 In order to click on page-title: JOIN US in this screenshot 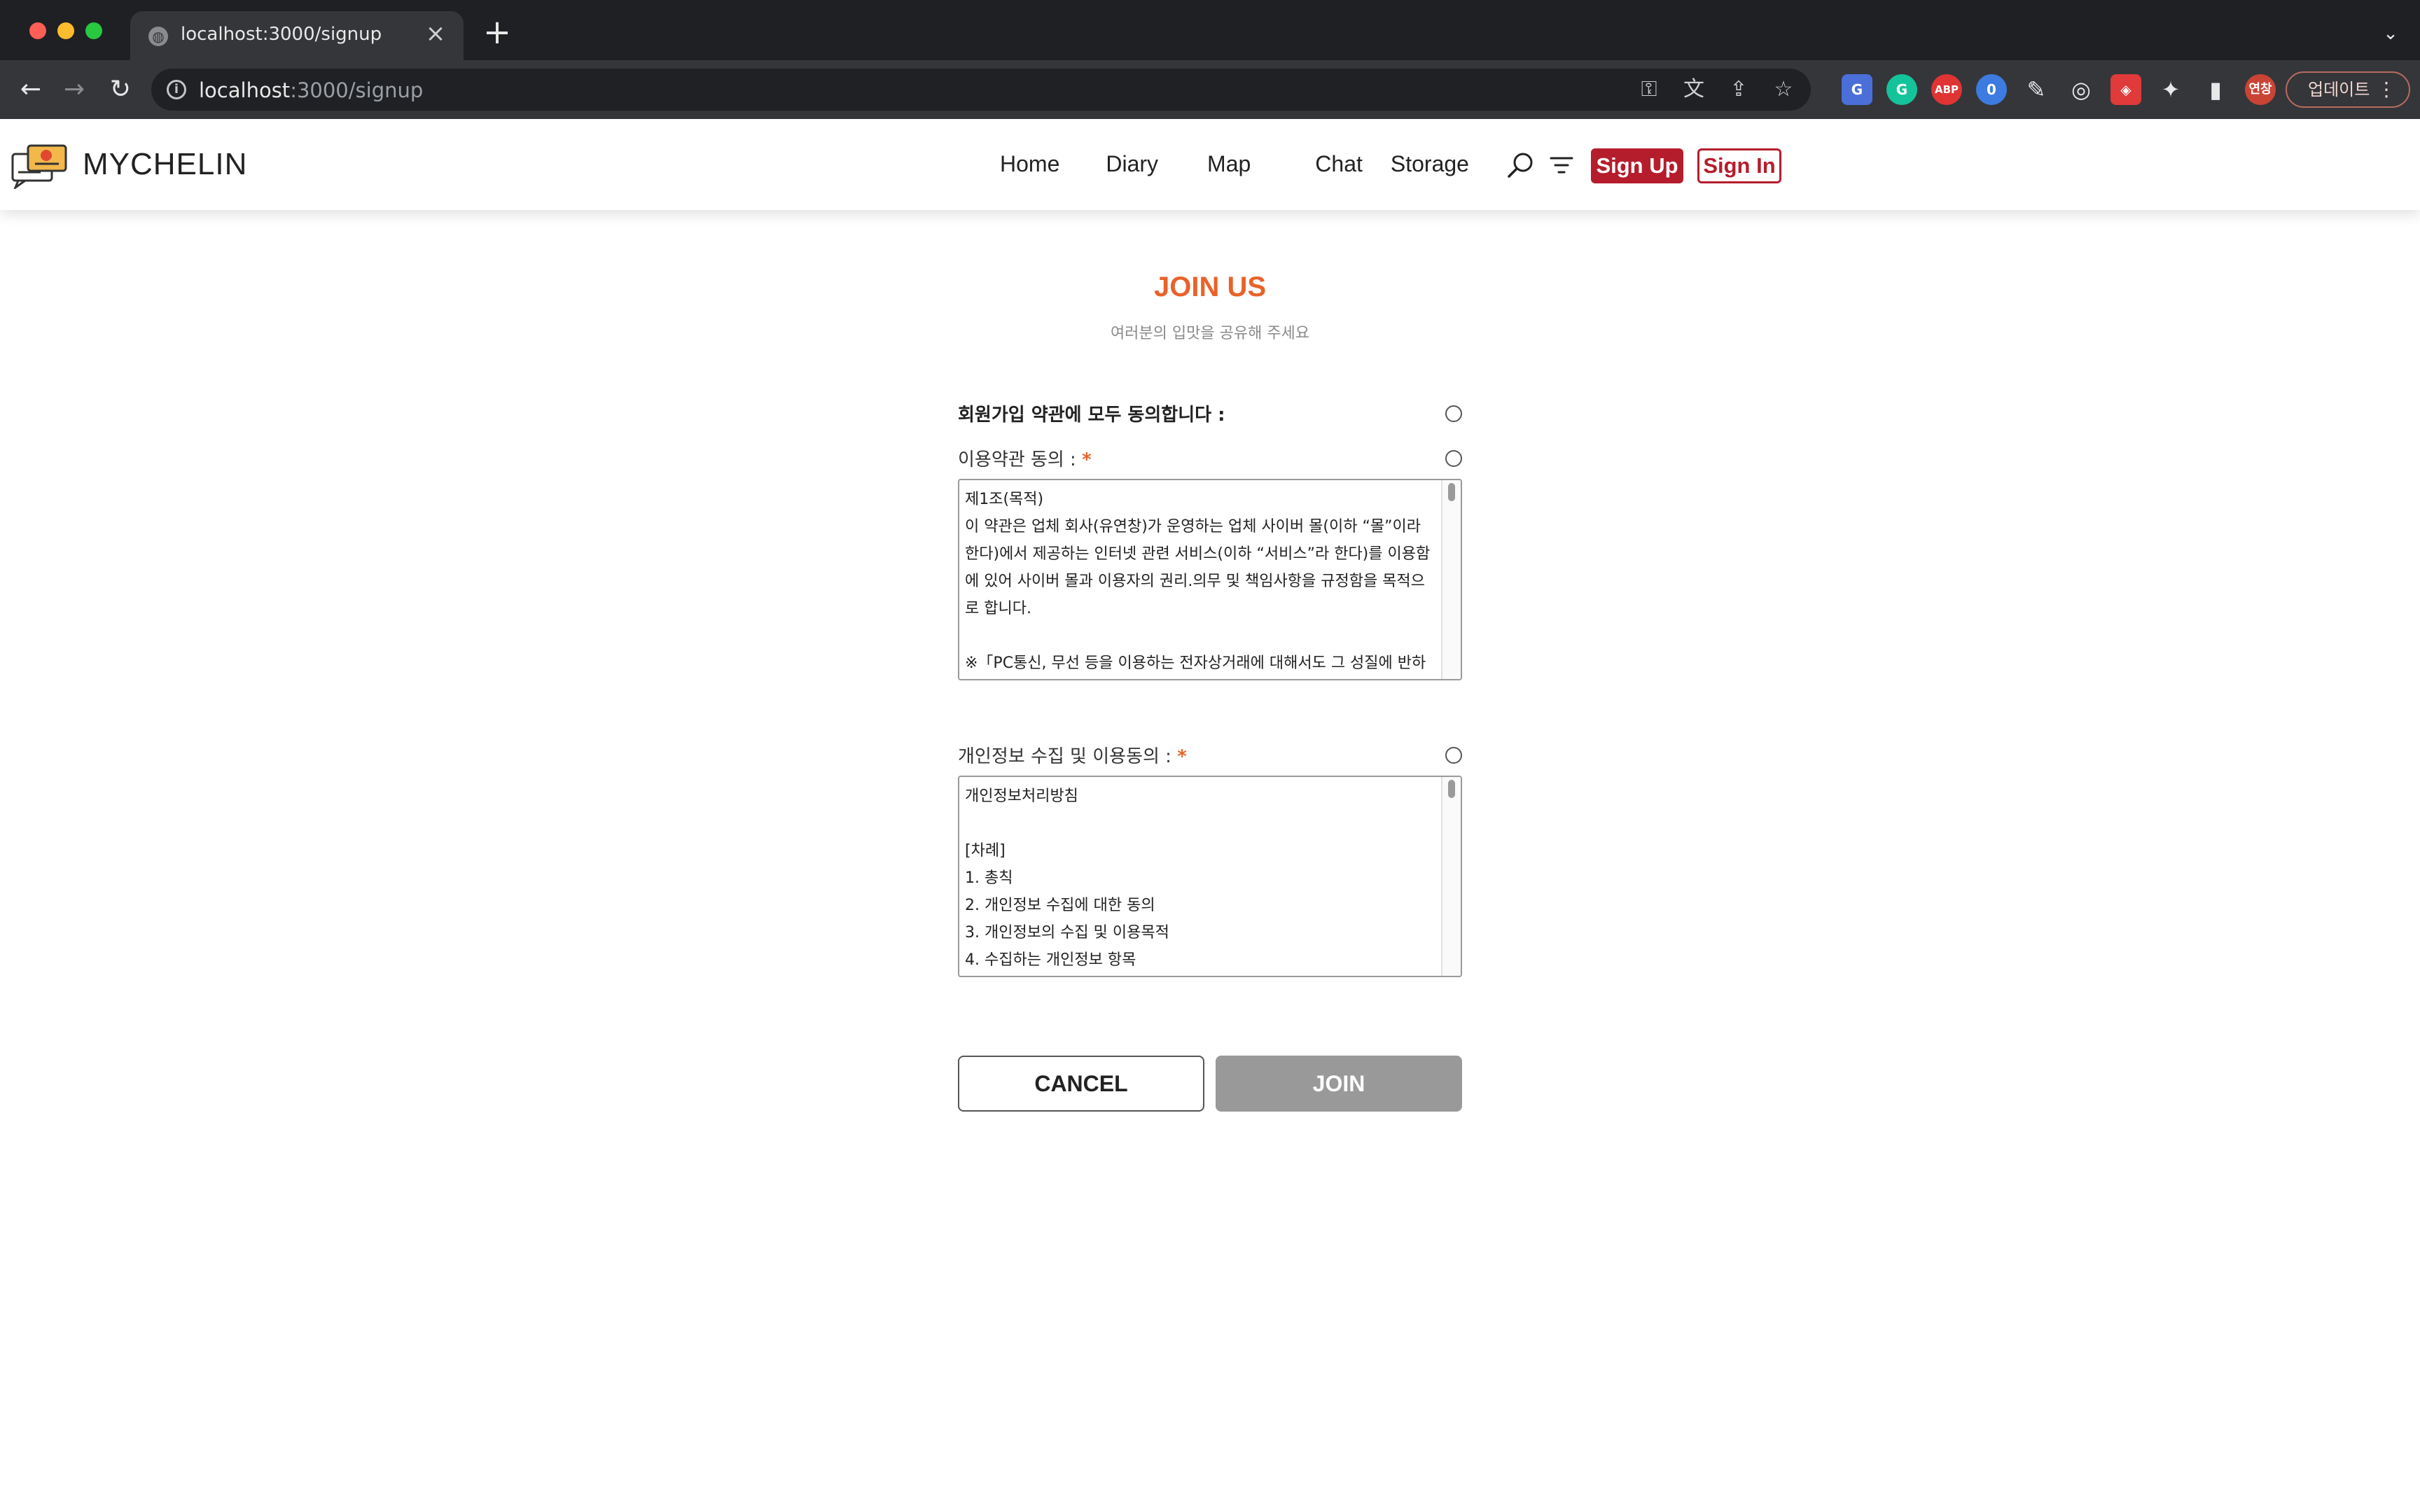, I will do `click(1210, 287)`.